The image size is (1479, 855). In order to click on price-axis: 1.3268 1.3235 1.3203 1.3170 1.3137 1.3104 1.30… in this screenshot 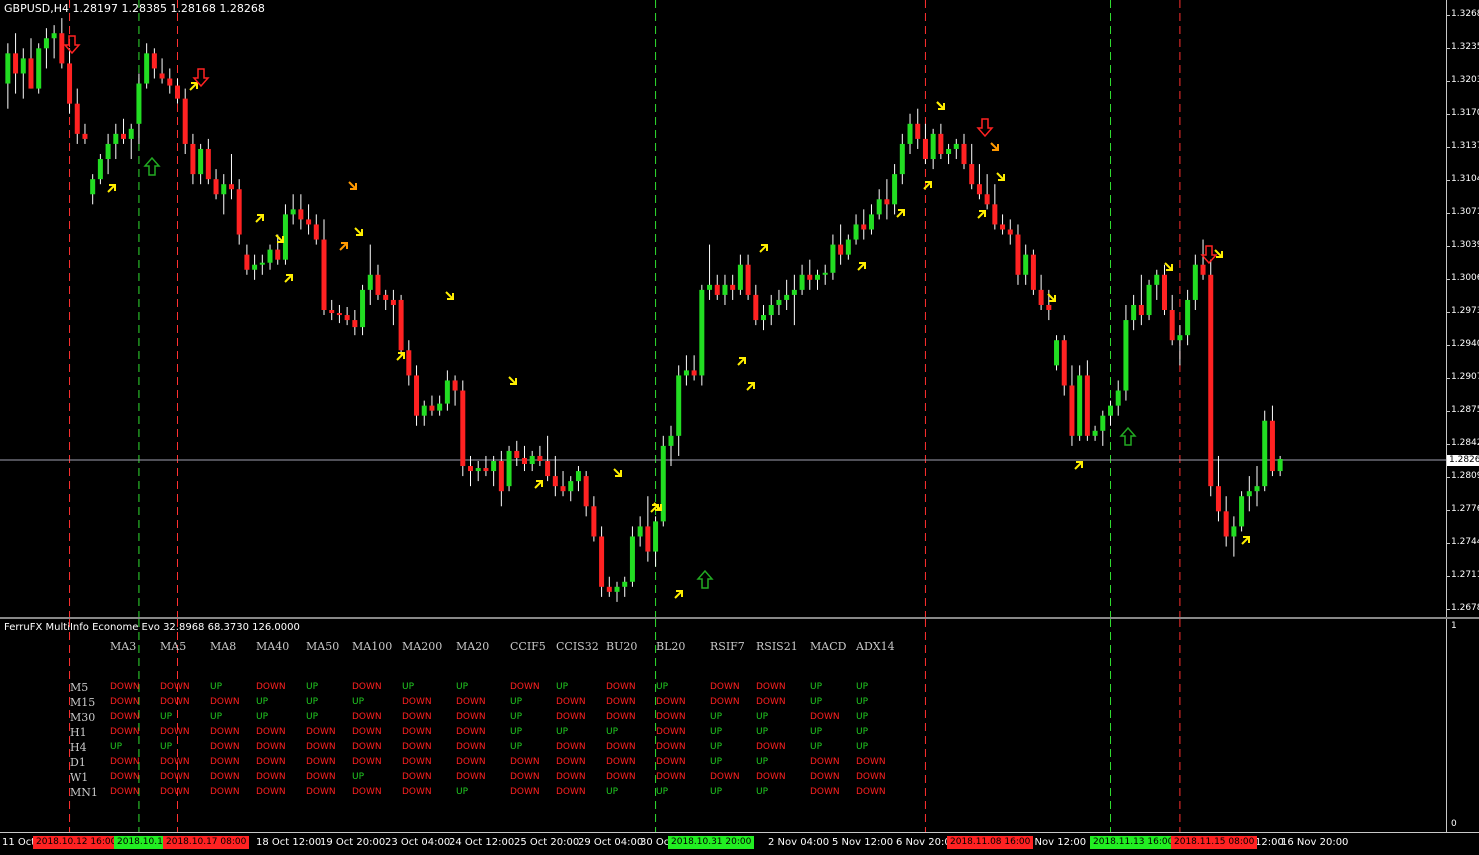, I will do `click(1462, 308)`.